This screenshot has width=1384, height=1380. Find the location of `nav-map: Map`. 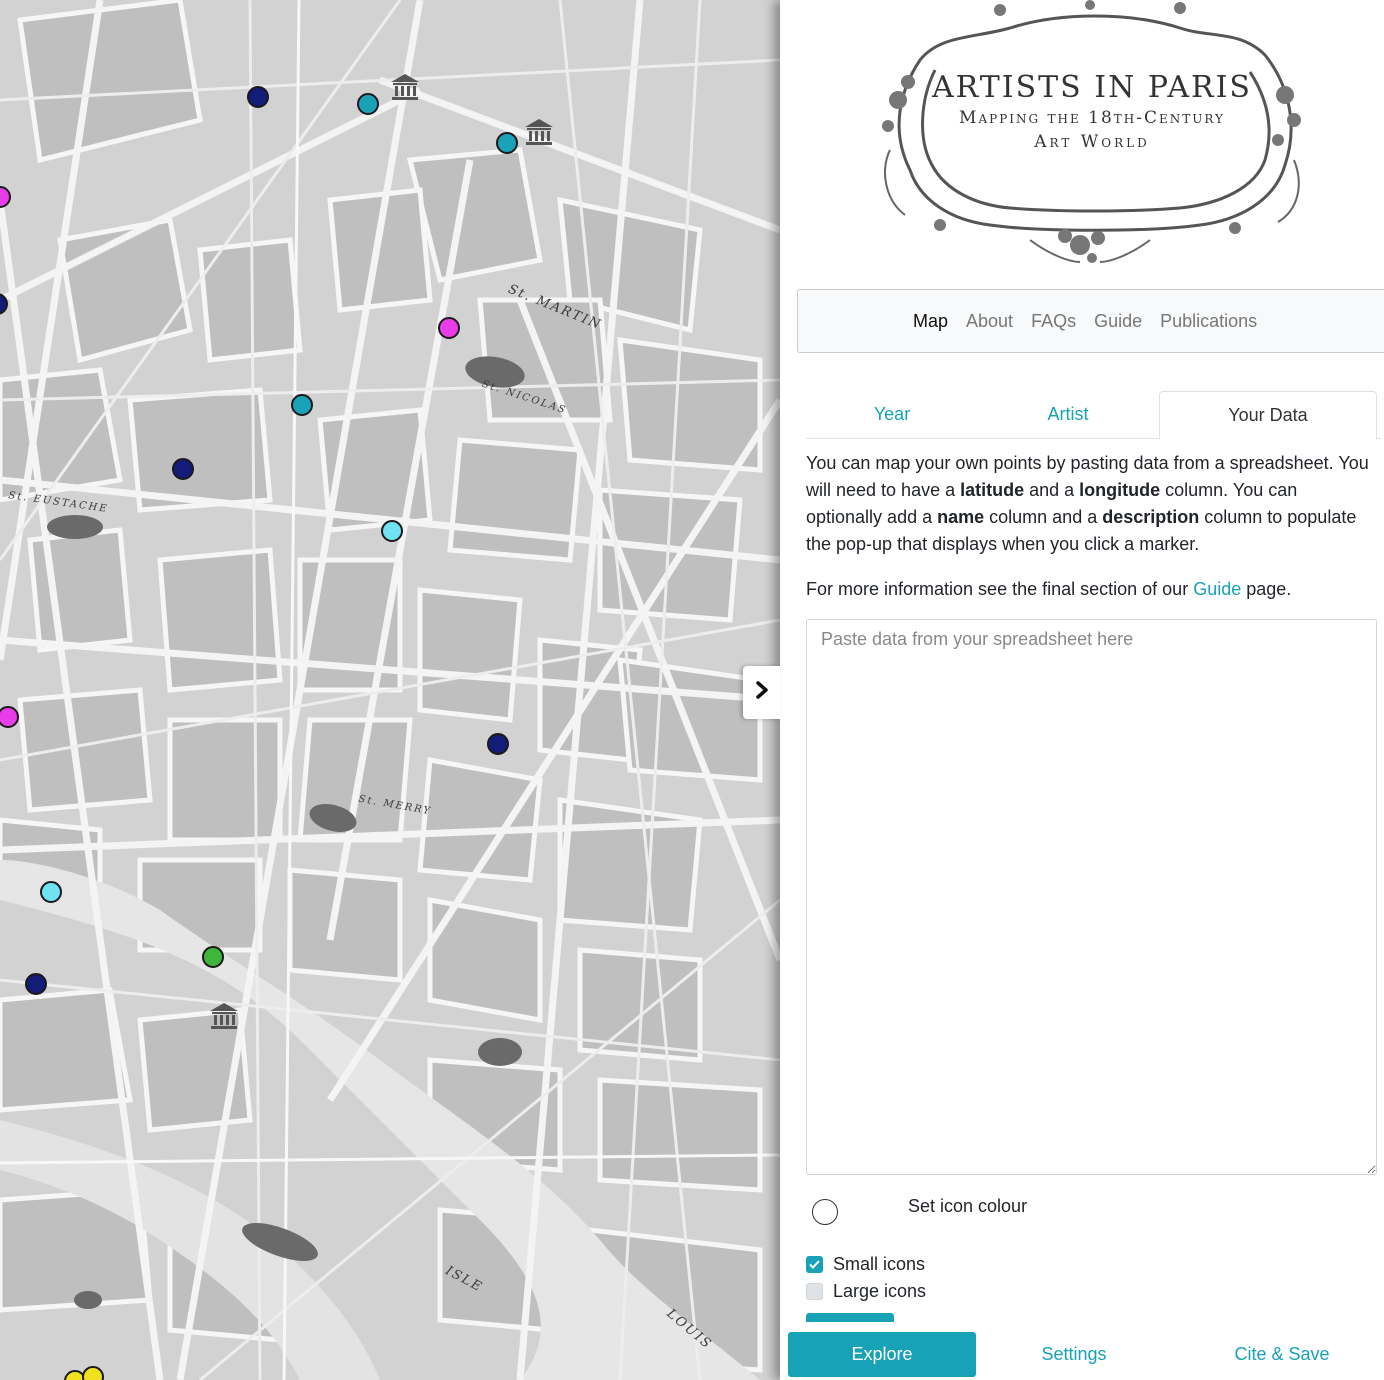

nav-map: Map is located at coordinates (930, 321).